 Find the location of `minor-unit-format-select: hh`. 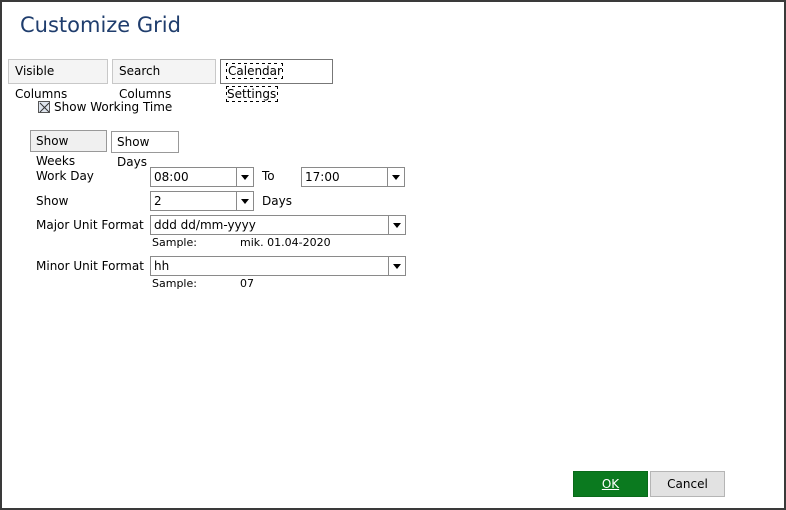

minor-unit-format-select: hh is located at coordinates (278, 266).